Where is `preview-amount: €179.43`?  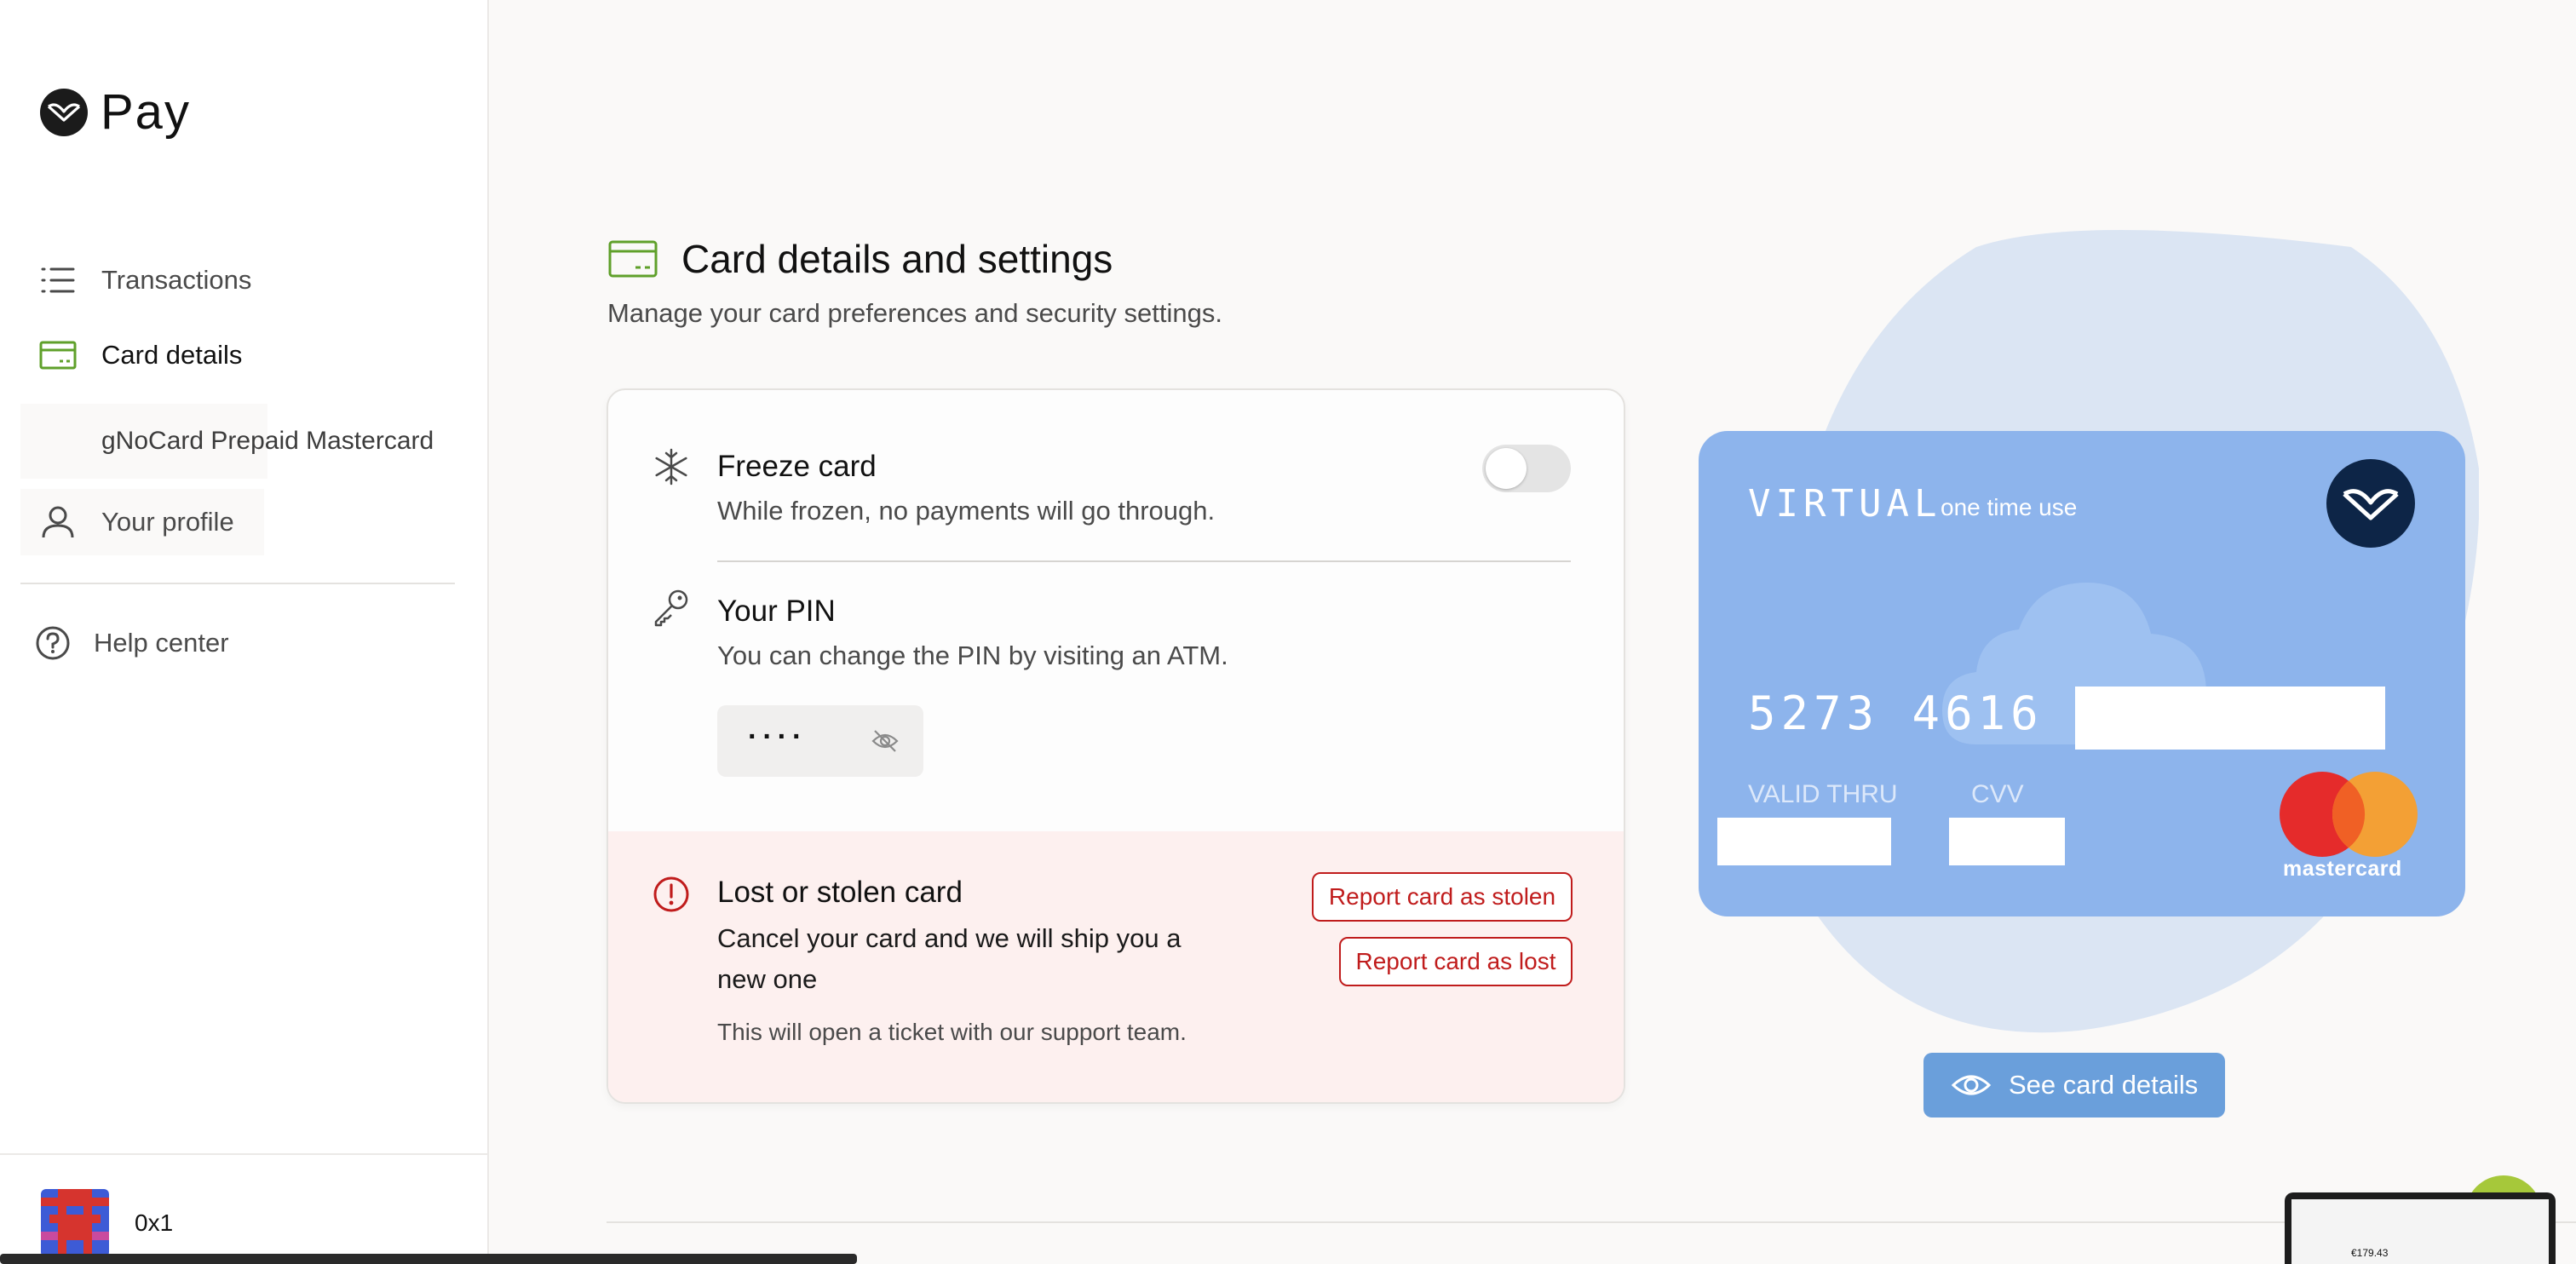 preview-amount: €179.43 is located at coordinates (2370, 1253).